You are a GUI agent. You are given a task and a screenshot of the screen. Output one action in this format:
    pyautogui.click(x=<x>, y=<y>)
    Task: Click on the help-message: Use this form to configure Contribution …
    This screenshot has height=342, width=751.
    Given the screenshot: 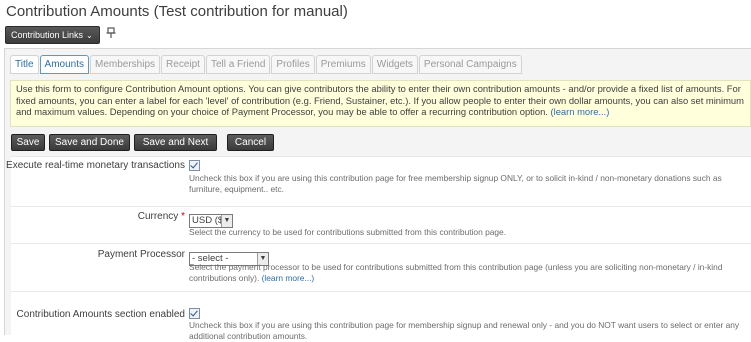 What is the action you would take?
    pyautogui.click(x=380, y=103)
    